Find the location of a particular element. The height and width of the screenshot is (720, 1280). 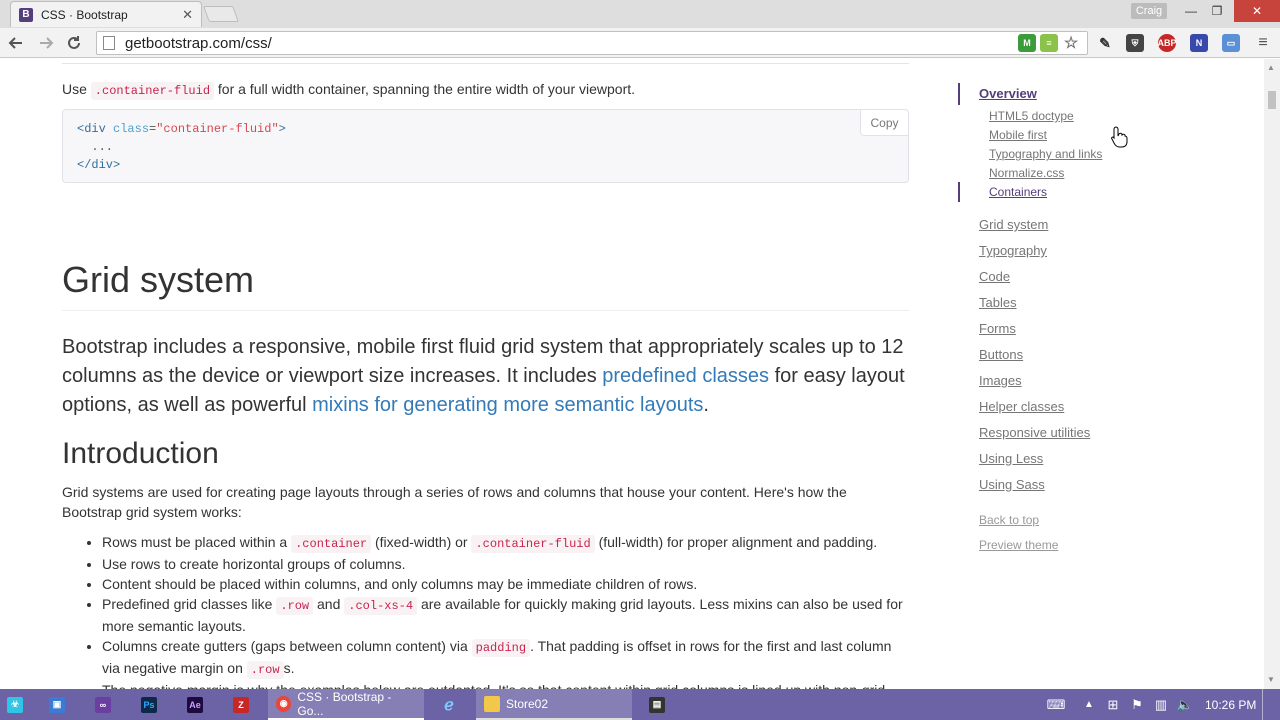

address-bar: getbootstrap.com/css/ is located at coordinates (592, 43).